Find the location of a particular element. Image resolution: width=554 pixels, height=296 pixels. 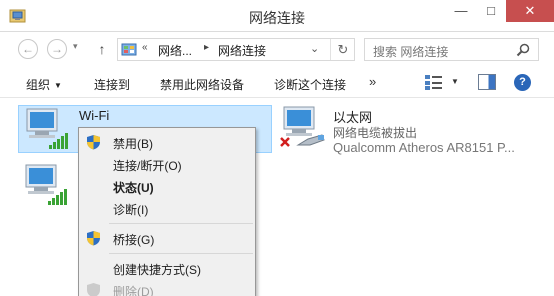

help-button: ? is located at coordinates (522, 82).